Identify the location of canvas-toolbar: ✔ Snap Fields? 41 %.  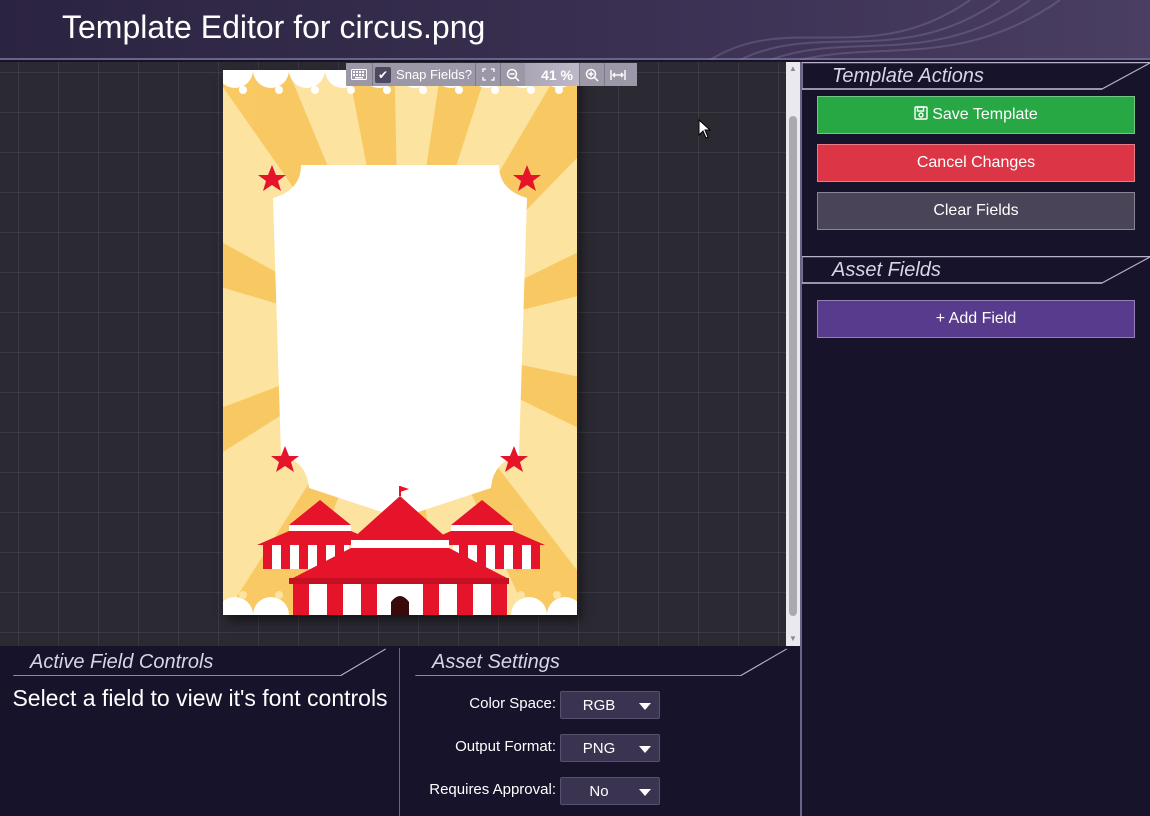
(491, 74).